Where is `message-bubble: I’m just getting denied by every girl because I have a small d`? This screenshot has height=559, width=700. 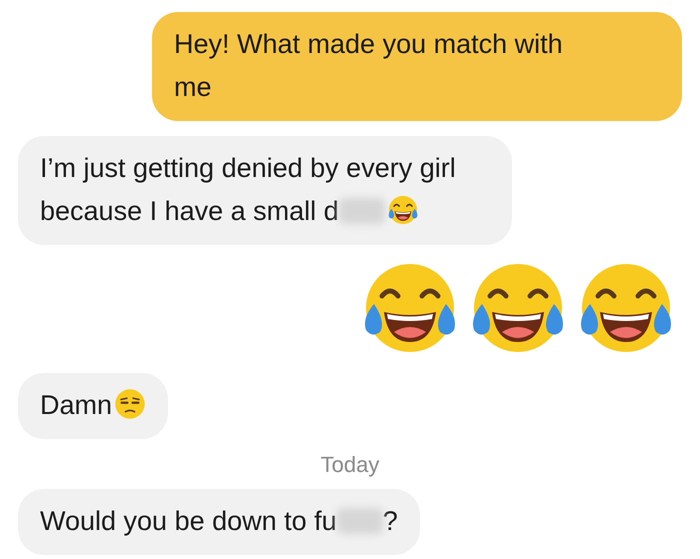 message-bubble: I’m just getting denied by every girl because I have a small d is located at coordinates (265, 190).